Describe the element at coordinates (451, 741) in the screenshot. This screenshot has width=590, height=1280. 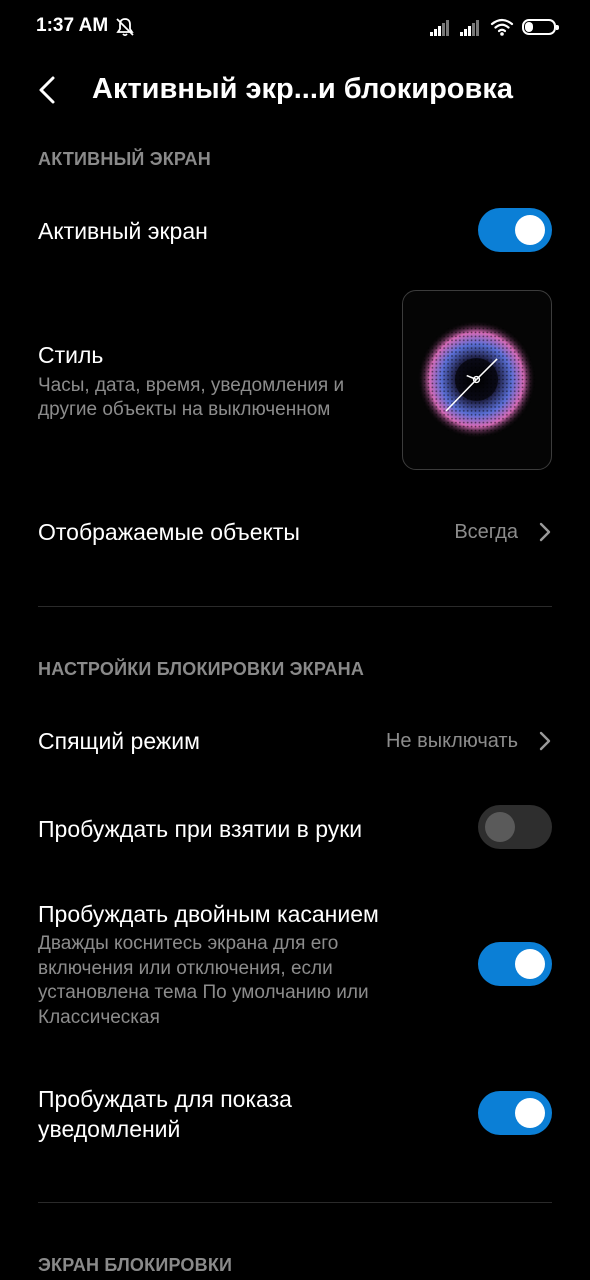
I see `setting-value: Не выключать` at that location.